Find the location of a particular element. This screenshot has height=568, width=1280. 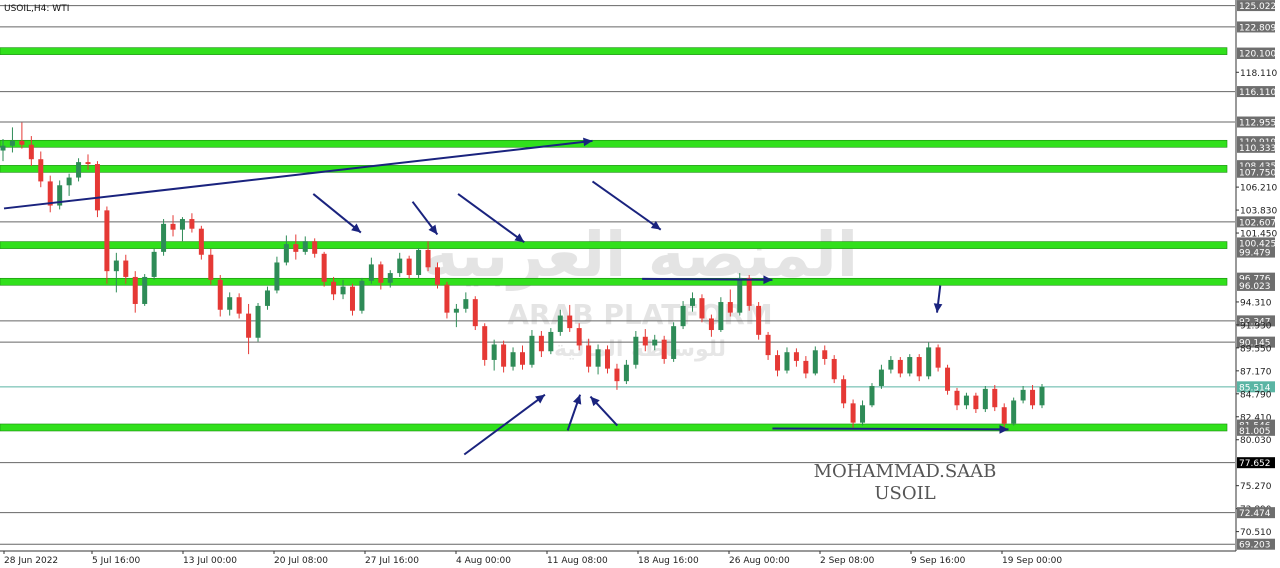

price-tick-label: 80.030 is located at coordinates (1256, 441).